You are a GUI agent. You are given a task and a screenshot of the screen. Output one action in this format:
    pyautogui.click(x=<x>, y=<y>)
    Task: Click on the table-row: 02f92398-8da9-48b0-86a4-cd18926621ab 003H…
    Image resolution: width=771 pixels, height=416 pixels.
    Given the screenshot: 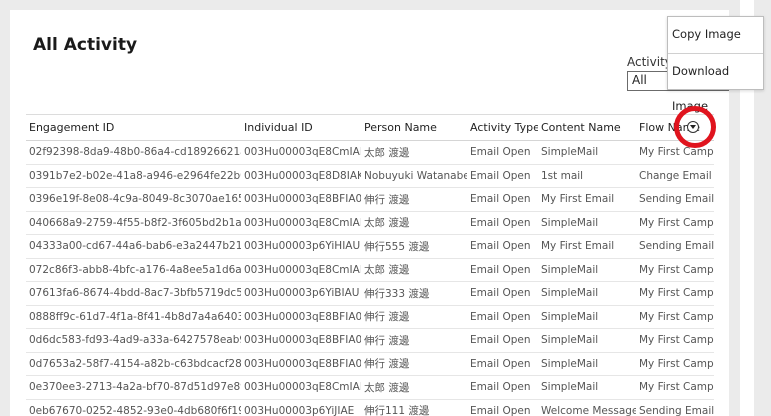 What is the action you would take?
    pyautogui.click(x=370, y=152)
    